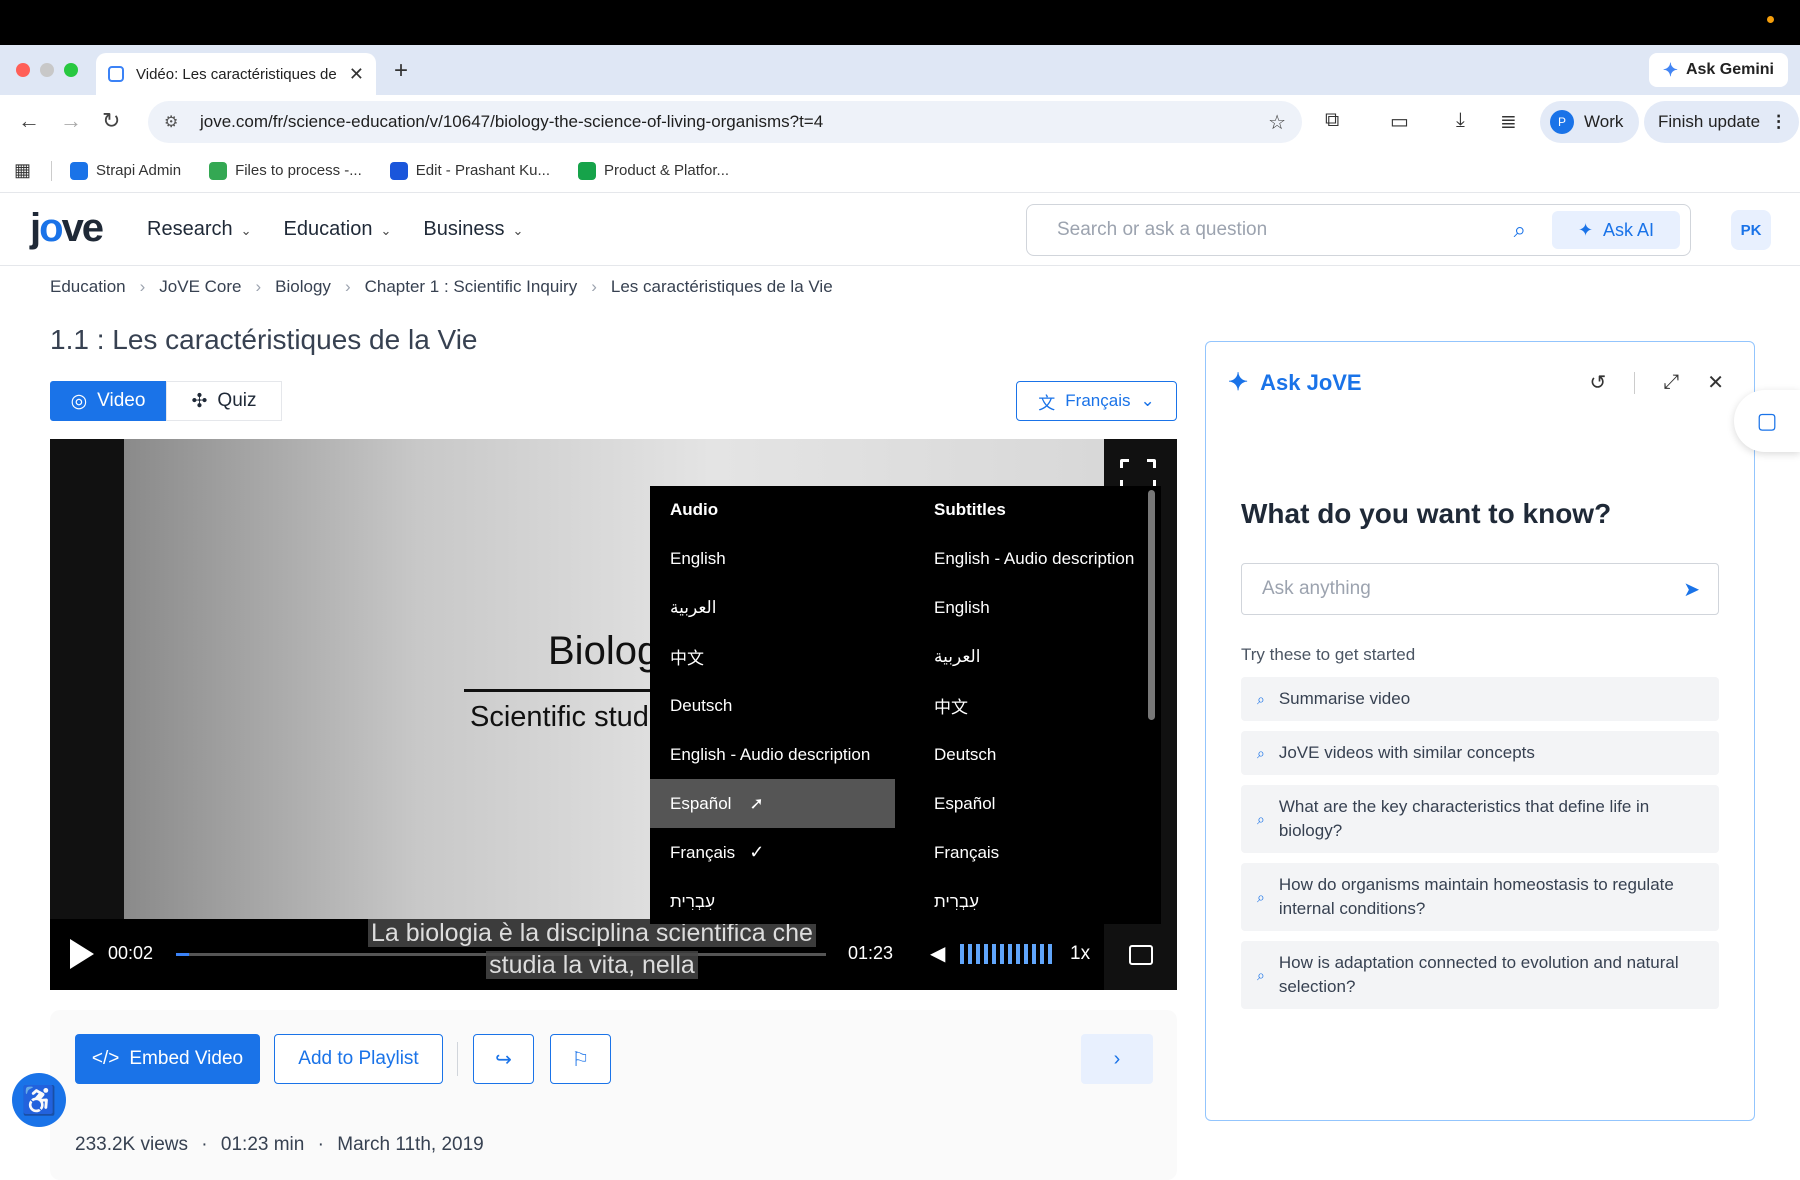  I want to click on next-button: ›, so click(1117, 1059).